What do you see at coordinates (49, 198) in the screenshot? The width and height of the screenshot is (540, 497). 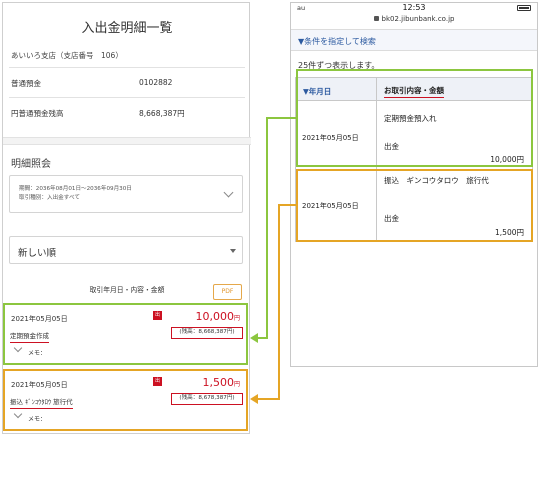 I see `type-line: 取引種別：入出金すべて` at bounding box center [49, 198].